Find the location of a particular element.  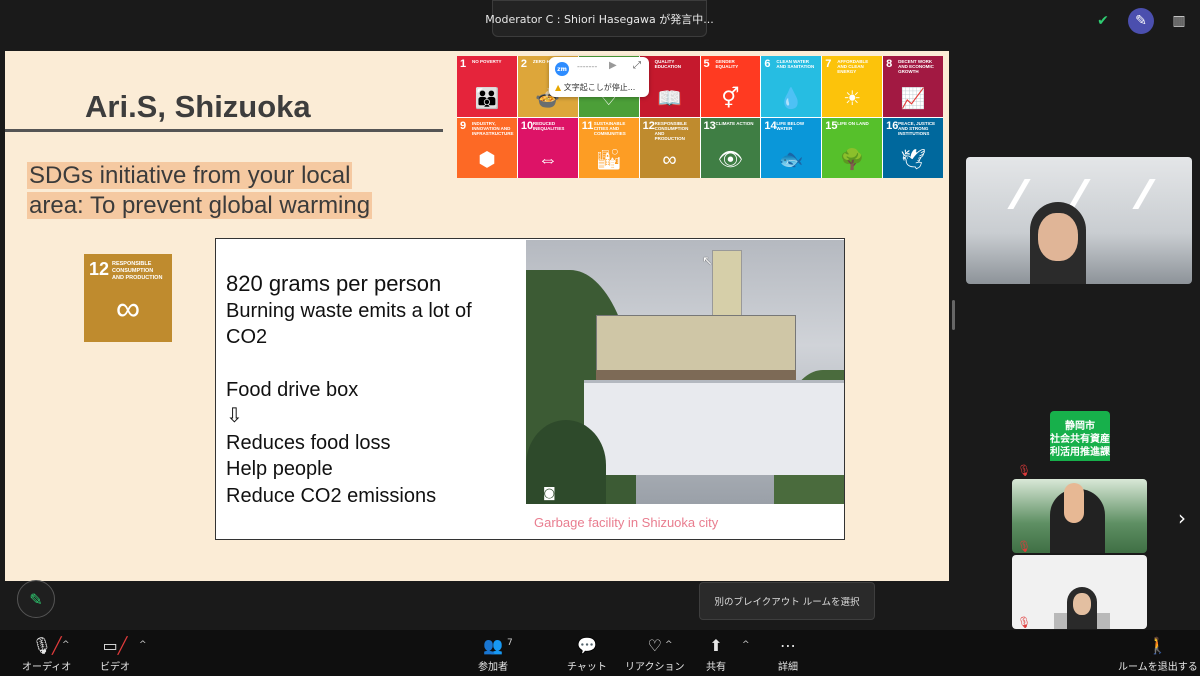

reactions-label: リアクション is located at coordinates (655, 667).